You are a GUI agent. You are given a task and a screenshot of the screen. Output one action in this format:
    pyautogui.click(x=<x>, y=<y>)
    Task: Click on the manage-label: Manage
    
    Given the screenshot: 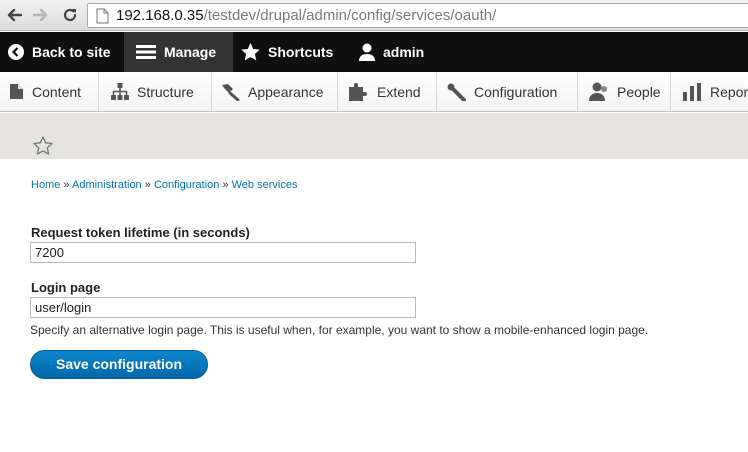 What is the action you would take?
    pyautogui.click(x=190, y=52)
    